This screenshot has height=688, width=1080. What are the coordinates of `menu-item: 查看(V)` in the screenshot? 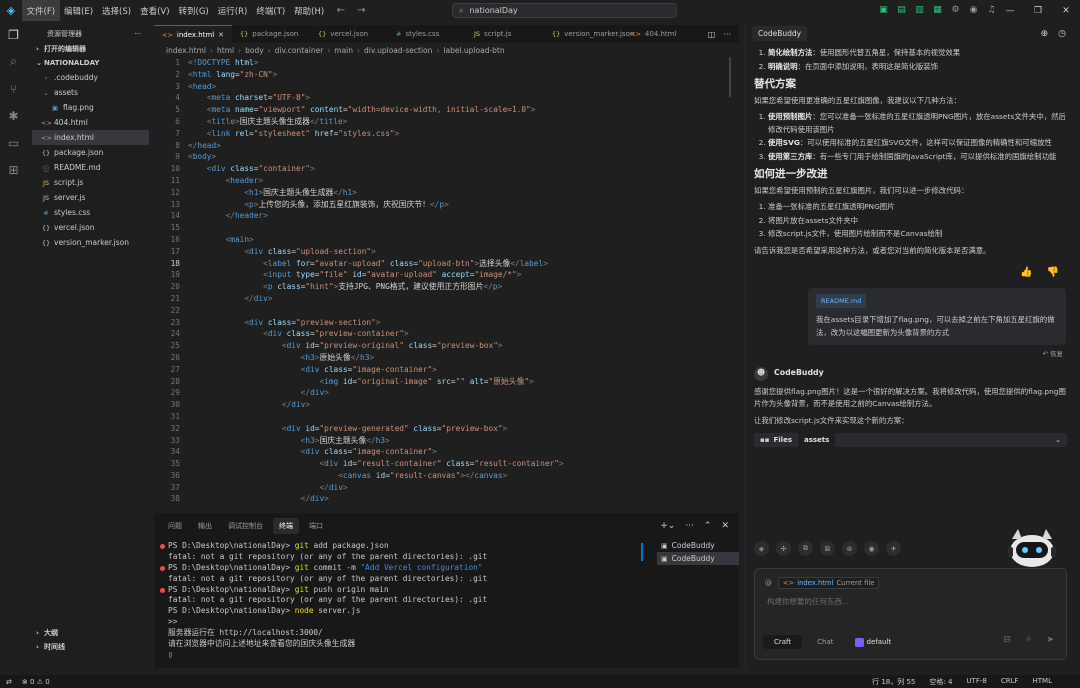 It's located at (155, 10).